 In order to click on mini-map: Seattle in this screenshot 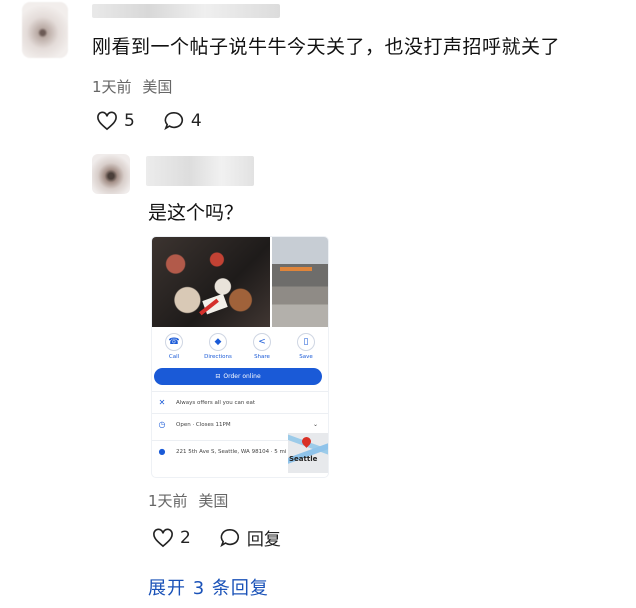, I will do `click(308, 453)`.